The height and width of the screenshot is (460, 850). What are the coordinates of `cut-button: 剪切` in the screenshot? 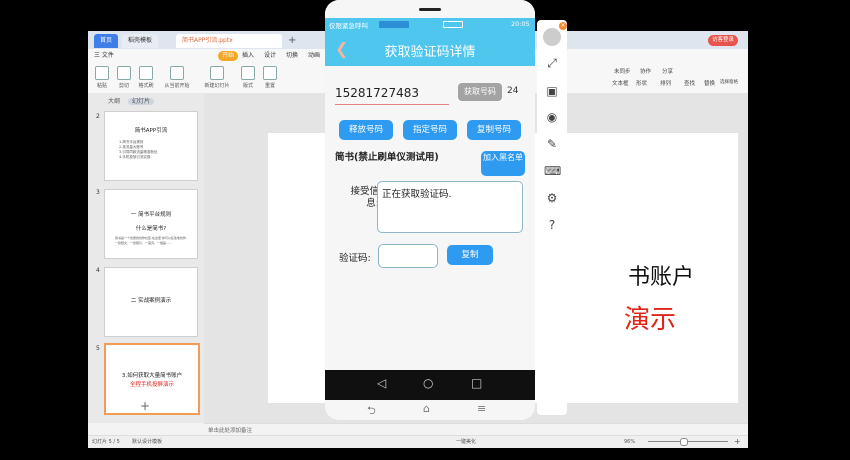 It's located at (124, 77).